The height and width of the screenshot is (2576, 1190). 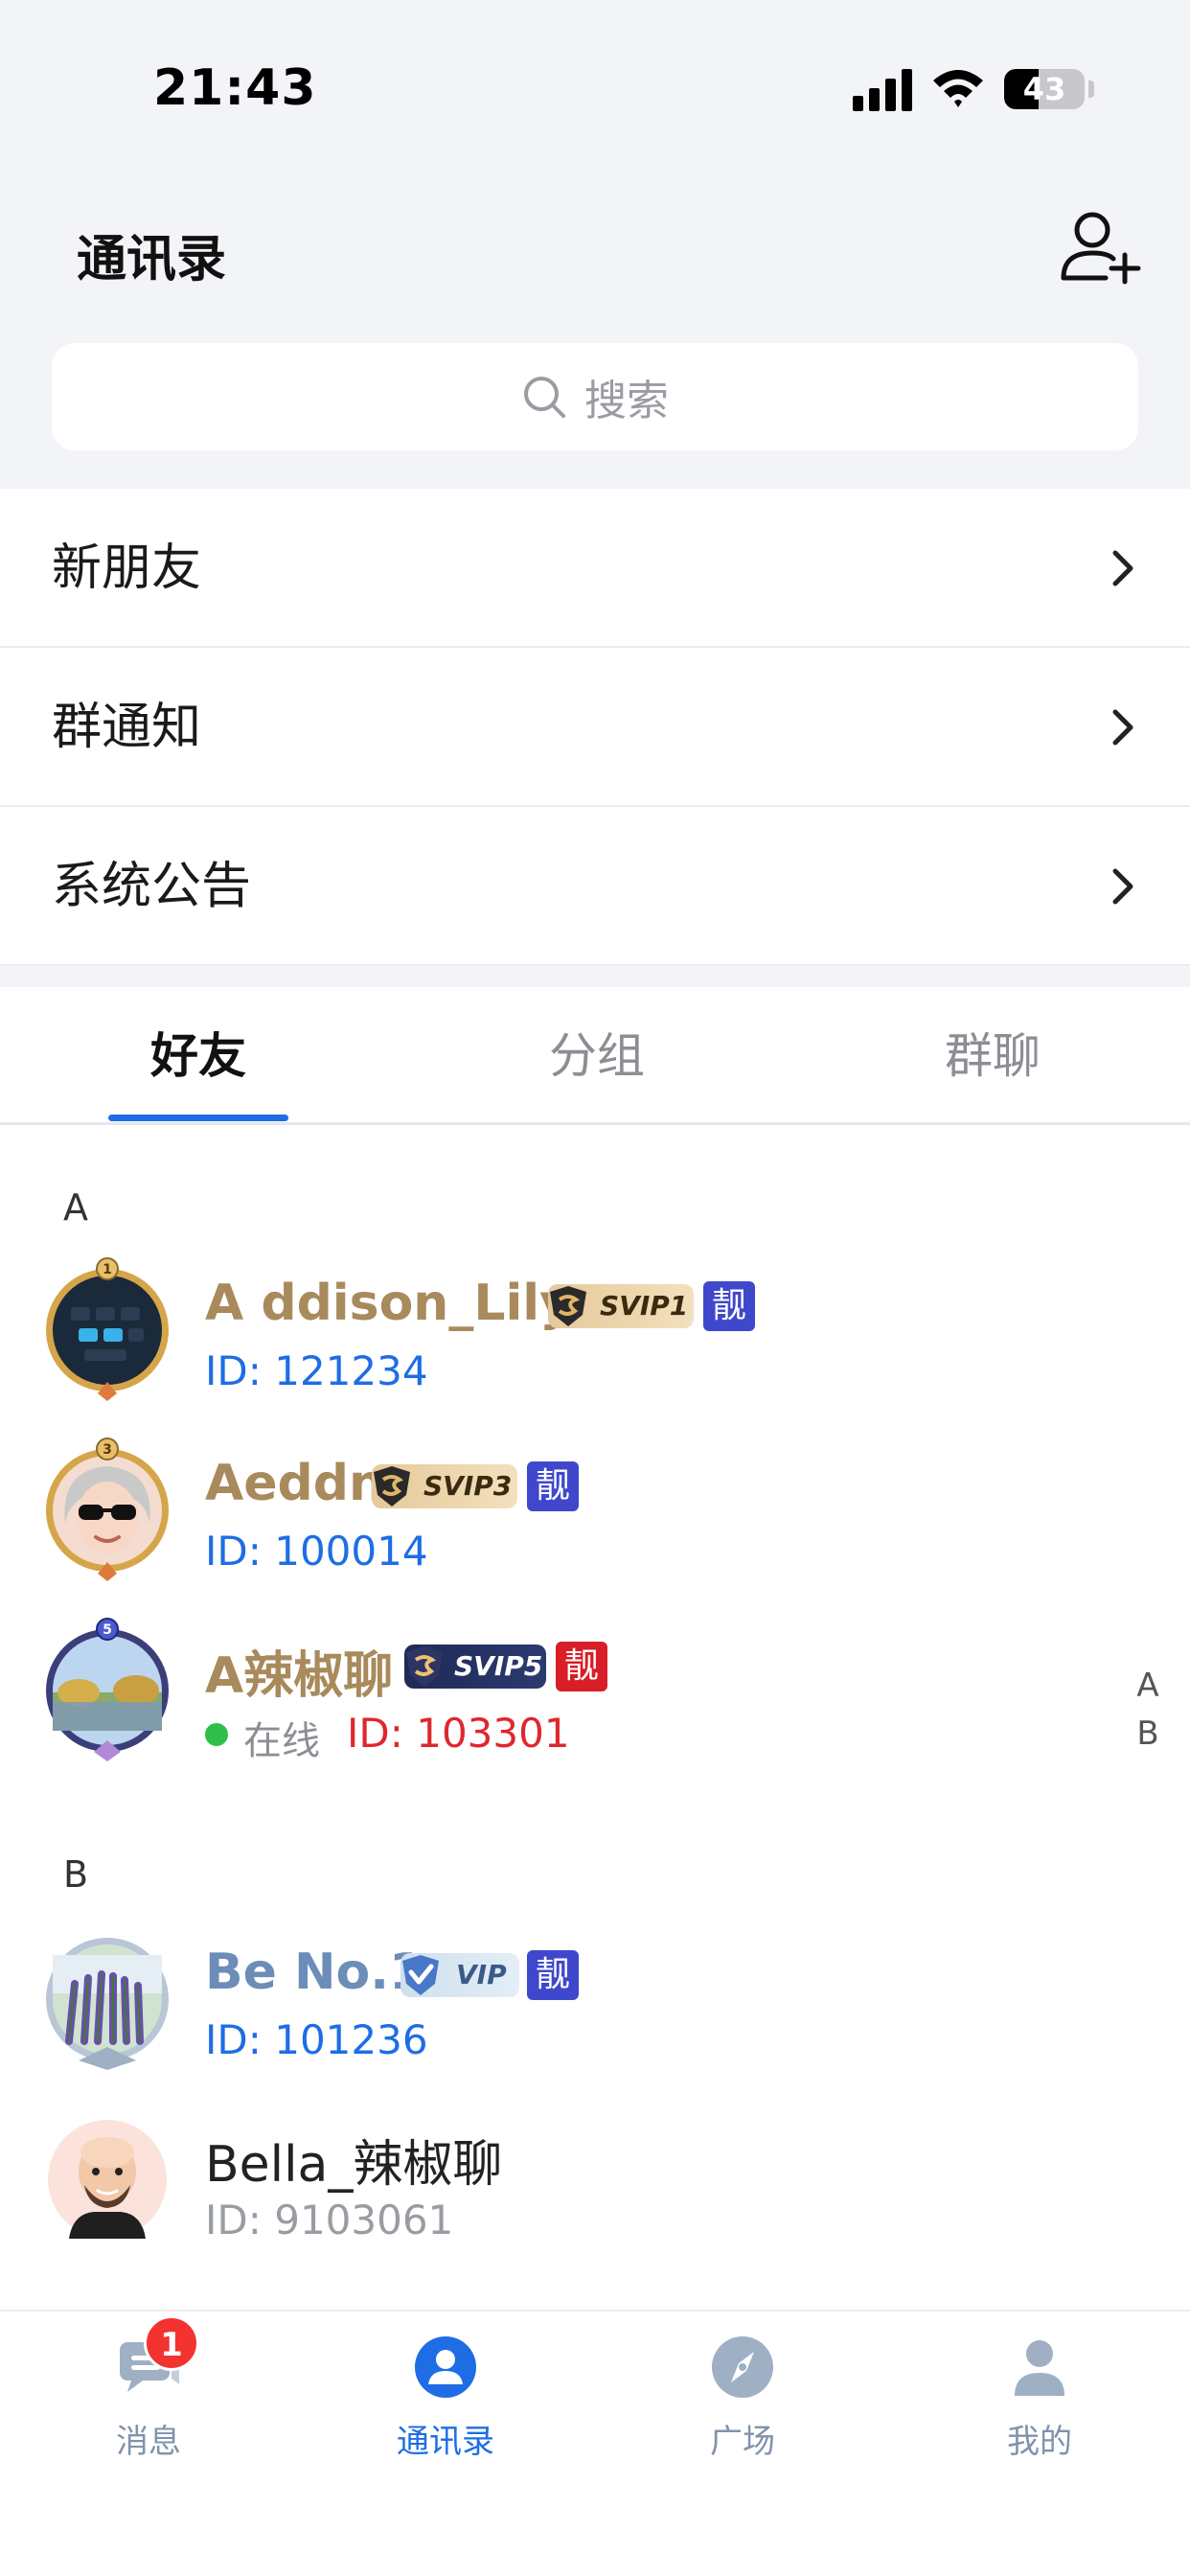 What do you see at coordinates (317, 2039) in the screenshot?
I see `contact-id: ID: 101236` at bounding box center [317, 2039].